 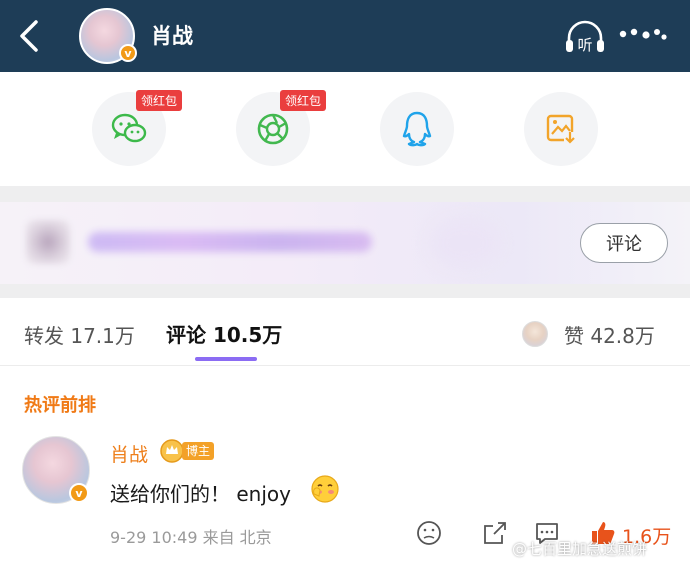 What do you see at coordinates (624, 243) in the screenshot?
I see `comment-button: 评论` at bounding box center [624, 243].